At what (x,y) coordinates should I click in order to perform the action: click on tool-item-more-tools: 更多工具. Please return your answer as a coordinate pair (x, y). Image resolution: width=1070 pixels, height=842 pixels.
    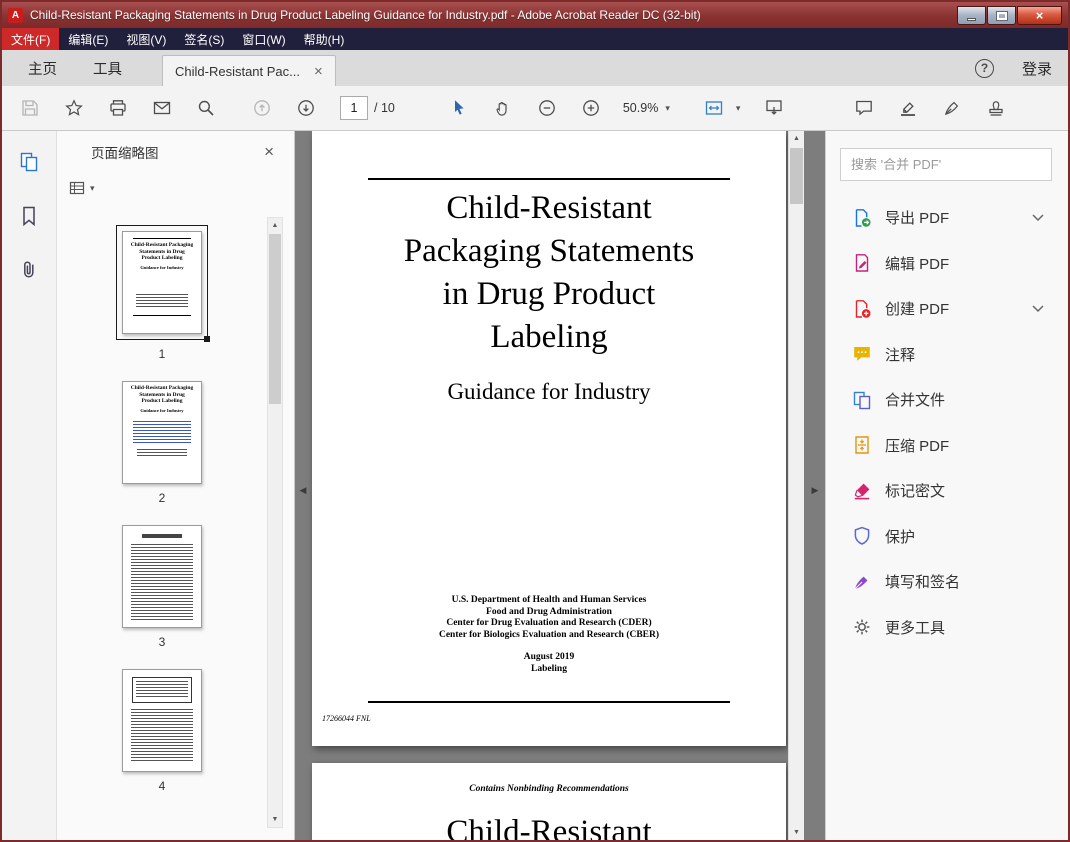
    Looking at the image, I should click on (947, 628).